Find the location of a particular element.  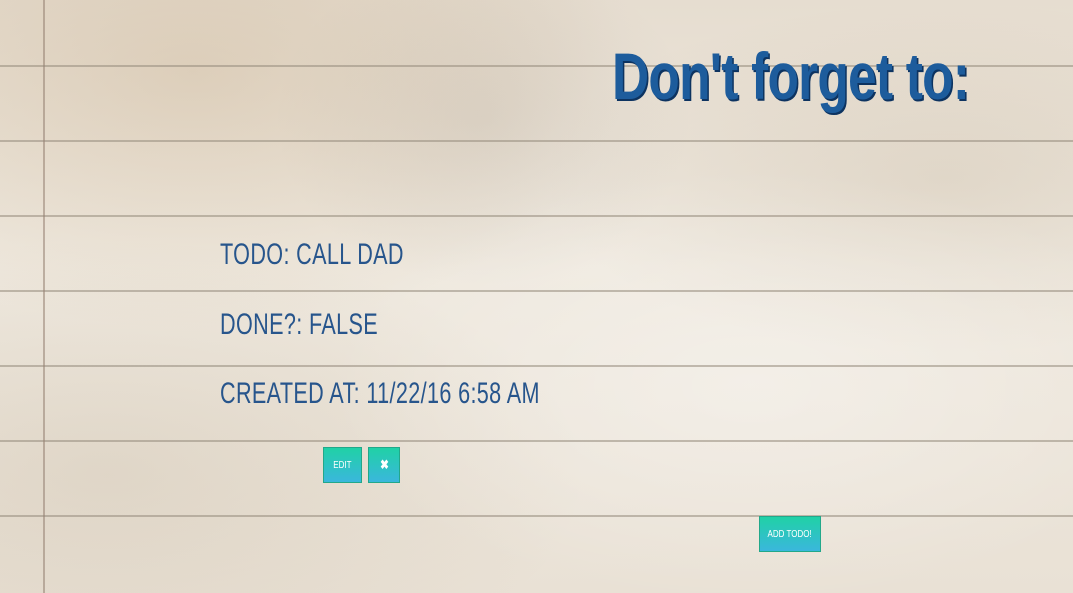

todo-created-row: created at: 11/22/16 6:58 AM is located at coordinates (380, 394).